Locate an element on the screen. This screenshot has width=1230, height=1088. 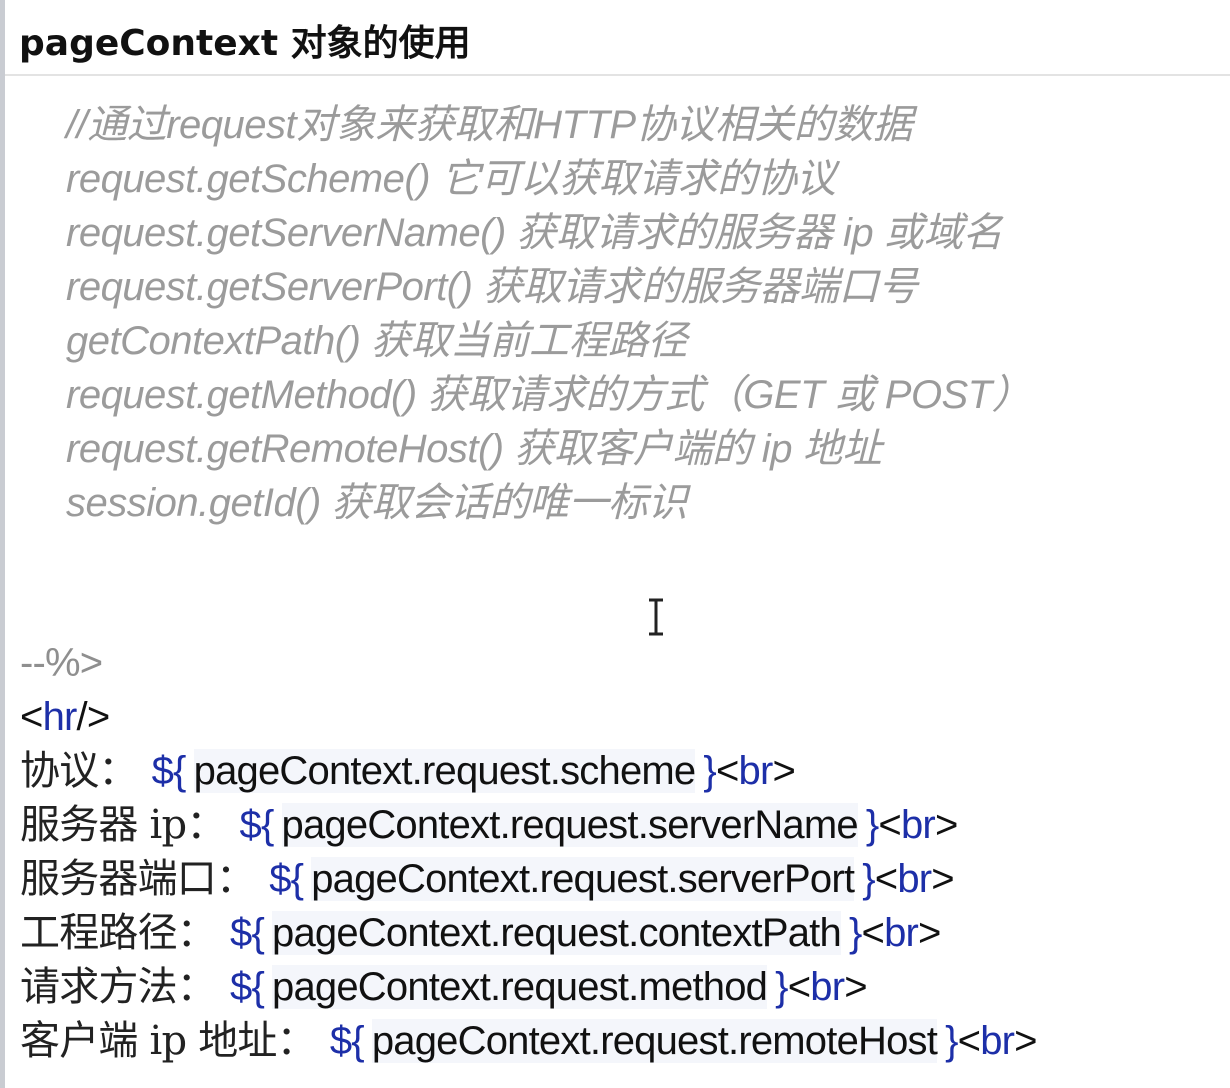
comment-line: getContextPath() 获取当前工程路径 is located at coordinates (377, 341).